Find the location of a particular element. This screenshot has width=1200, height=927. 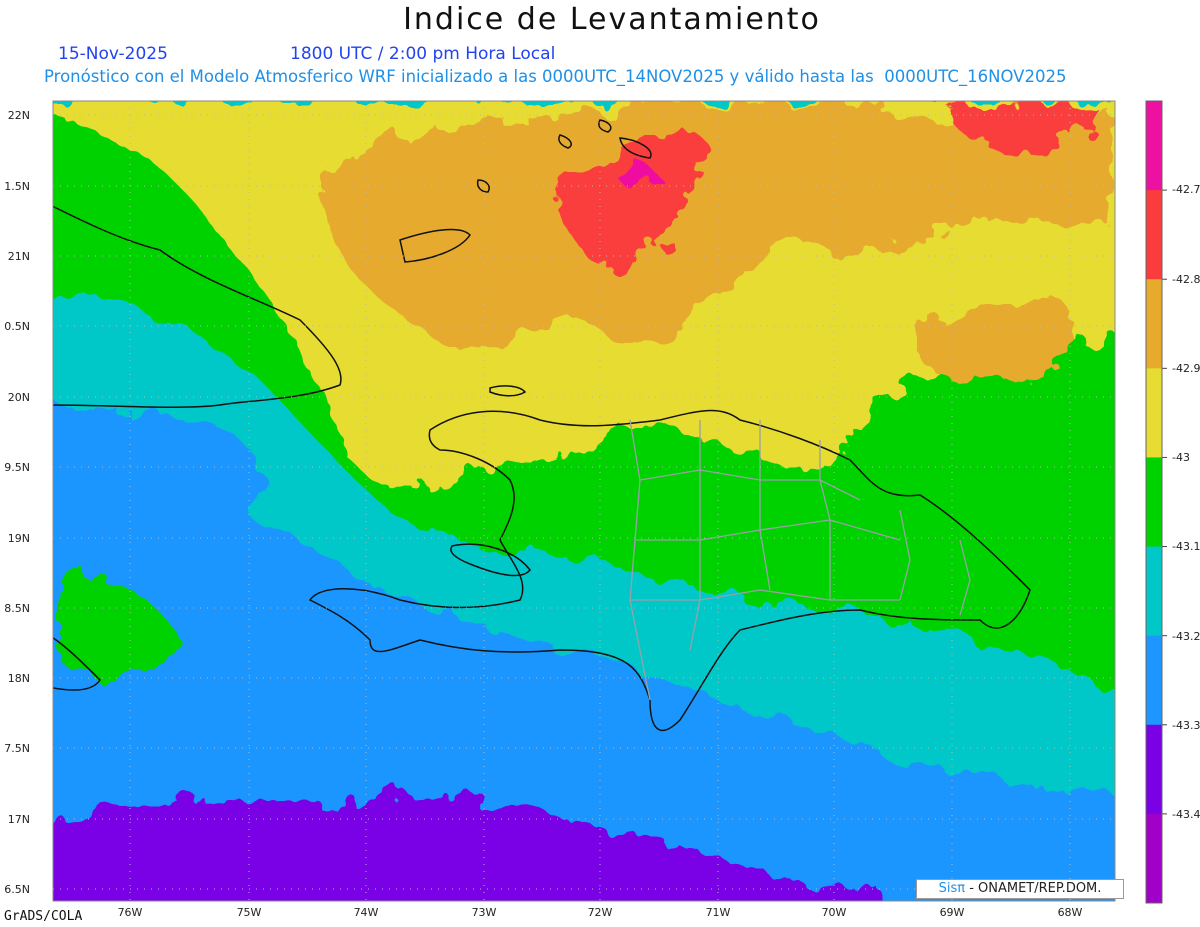

colorbar-label: -43 is located at coordinates (1181, 457).